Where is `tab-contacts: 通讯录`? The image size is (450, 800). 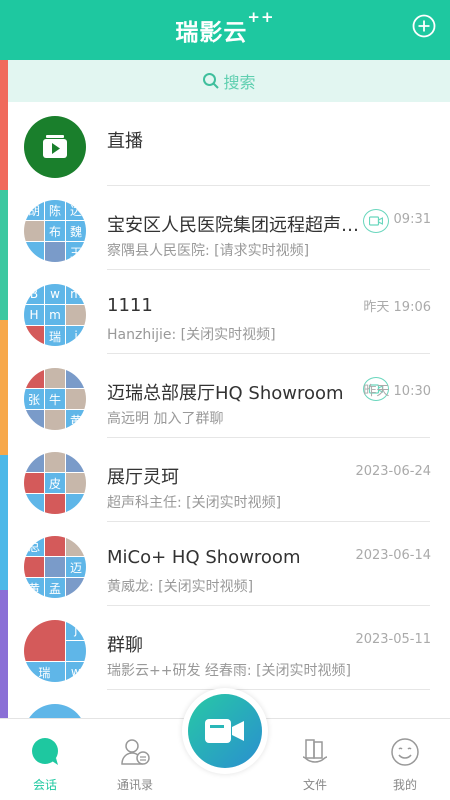 tab-contacts: 通讯录 is located at coordinates (135, 759).